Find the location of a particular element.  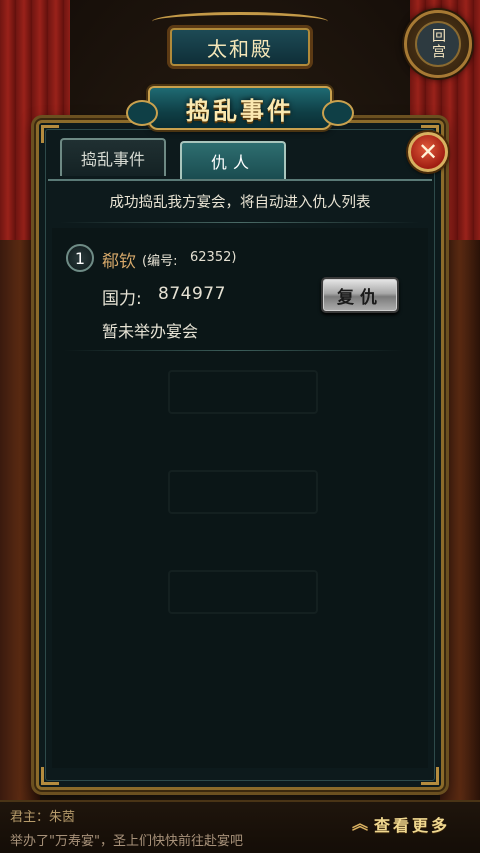

power-value: 874977 is located at coordinates (192, 294).